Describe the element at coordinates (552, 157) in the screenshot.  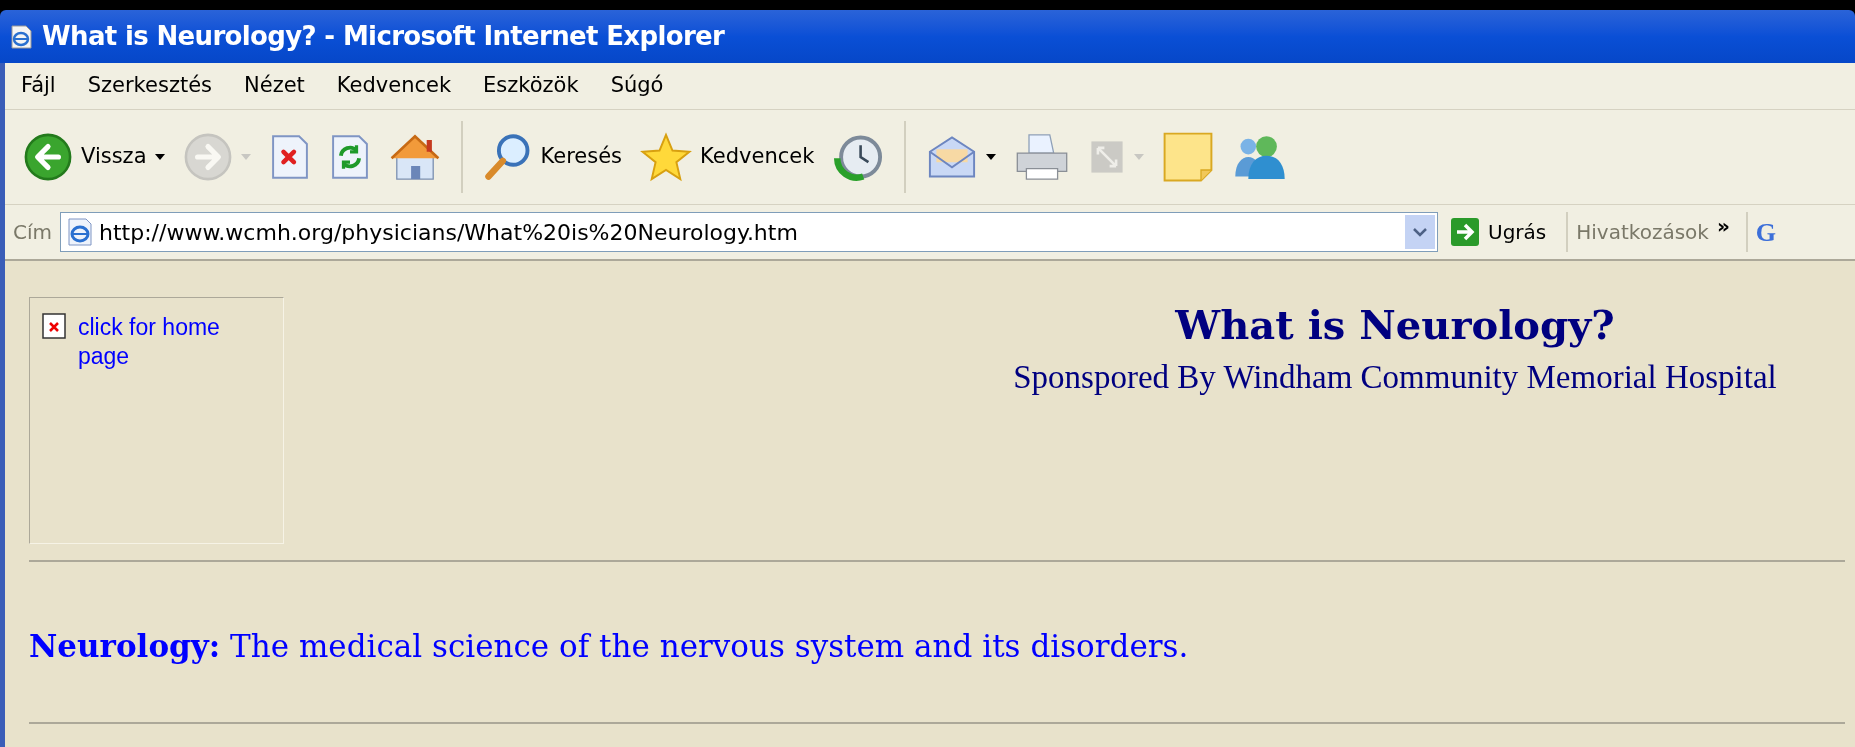
I see `toolbar-button: Keresés` at that location.